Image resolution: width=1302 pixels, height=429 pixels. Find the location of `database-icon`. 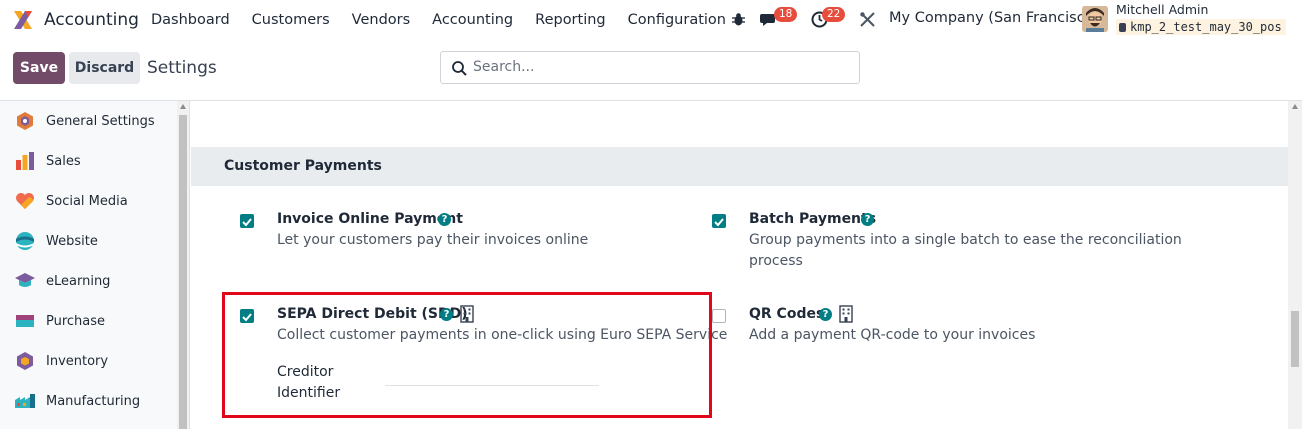

database-icon is located at coordinates (1122, 27).